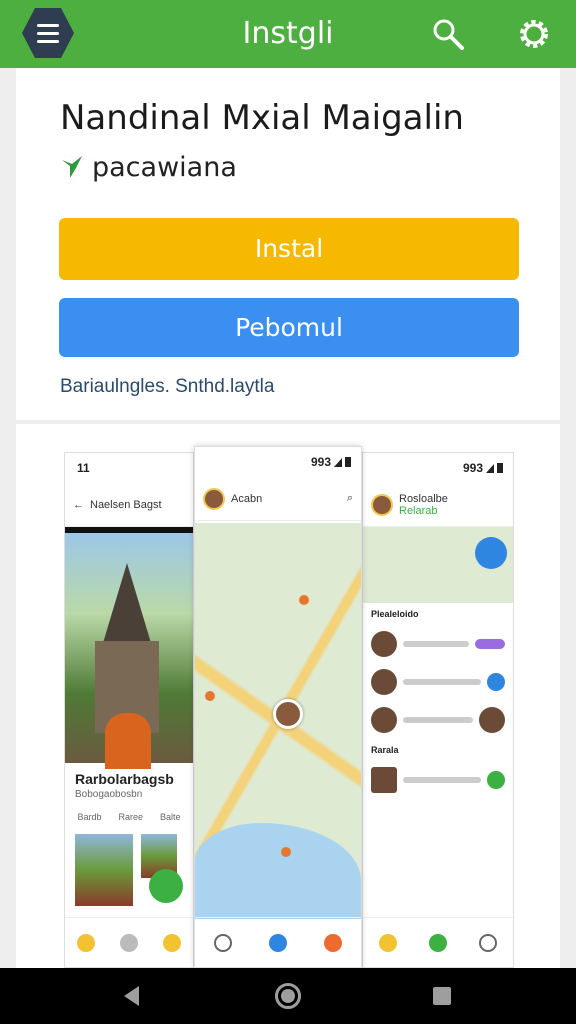  What do you see at coordinates (289, 327) in the screenshot?
I see `secondary-button: Pebomul` at bounding box center [289, 327].